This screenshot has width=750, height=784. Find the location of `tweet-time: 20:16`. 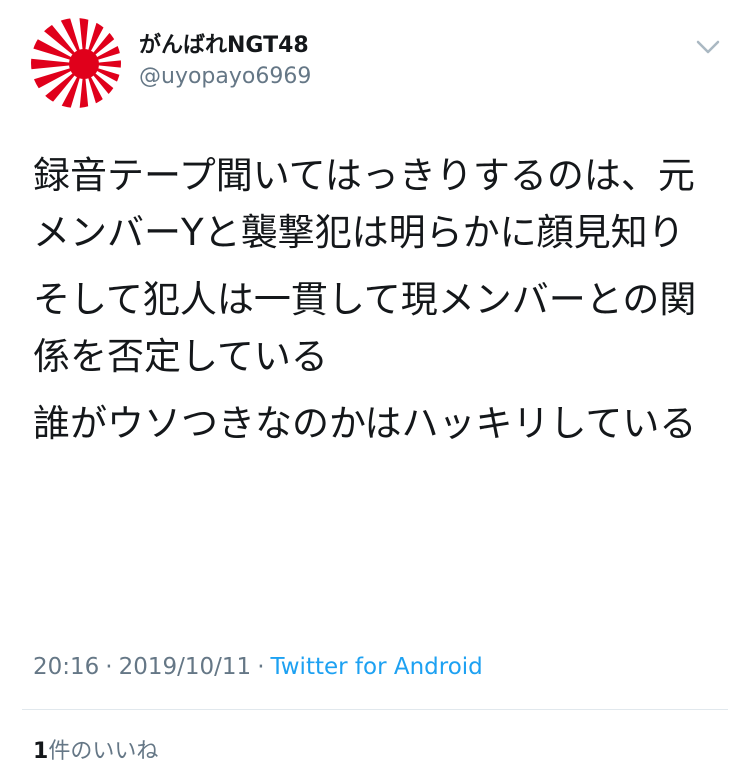

tweet-time: 20:16 is located at coordinates (66, 667).